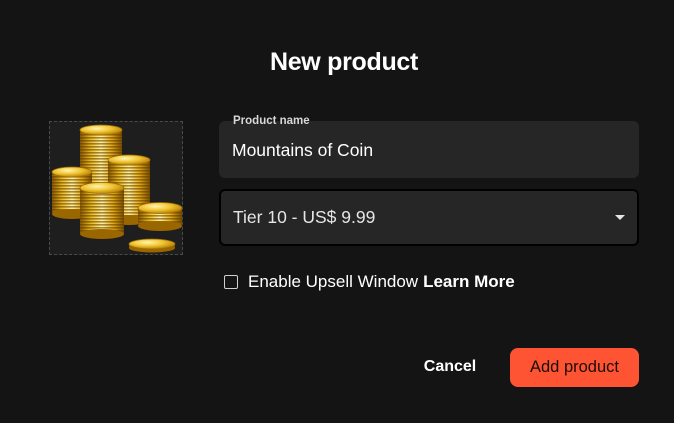 The height and width of the screenshot is (423, 674). I want to click on add-product-button: Add product, so click(574, 367).